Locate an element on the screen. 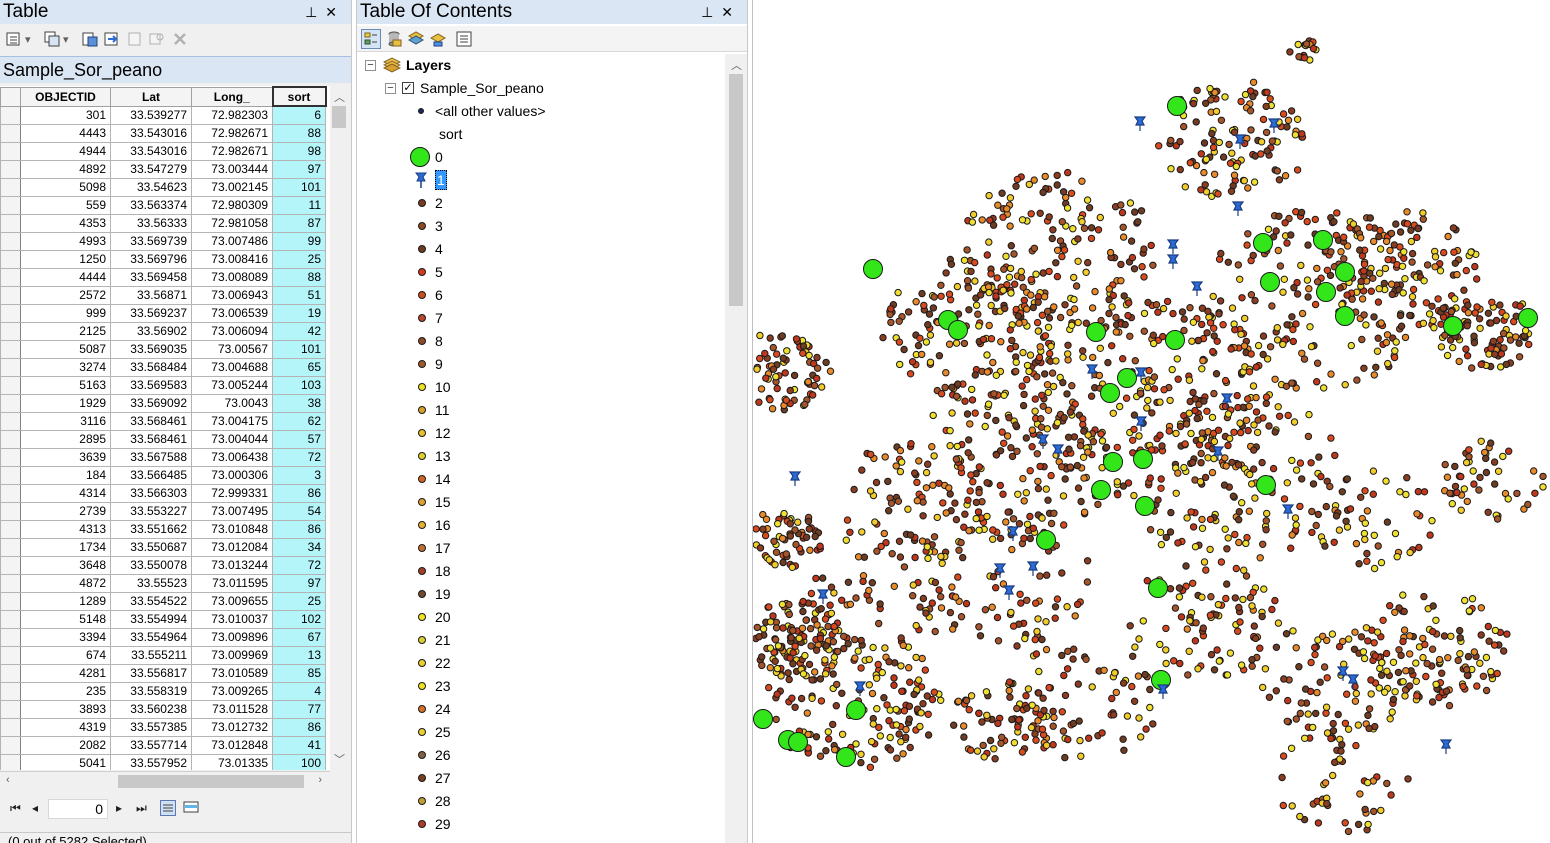 The width and height of the screenshot is (1550, 843). legend-row: 28 is located at coordinates (527, 801).